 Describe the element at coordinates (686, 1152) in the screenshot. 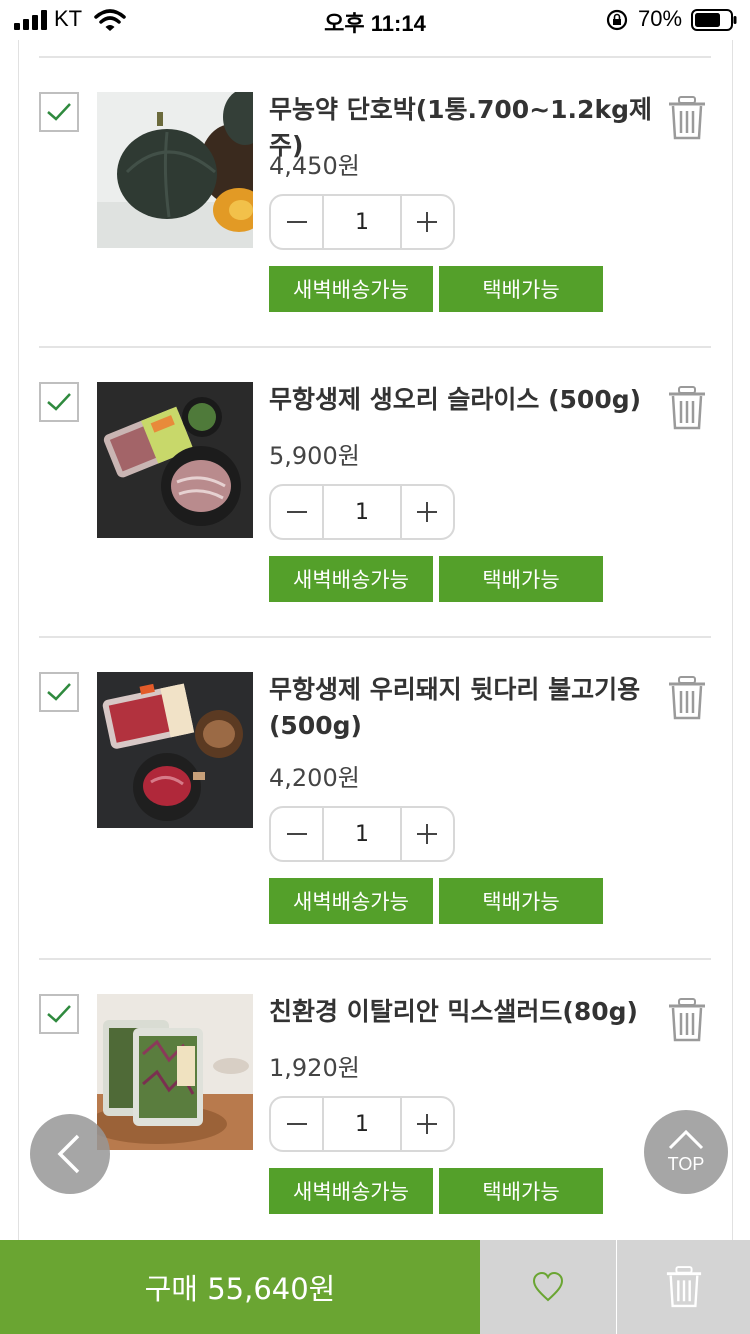

I see `scroll-top-button: TOP` at that location.